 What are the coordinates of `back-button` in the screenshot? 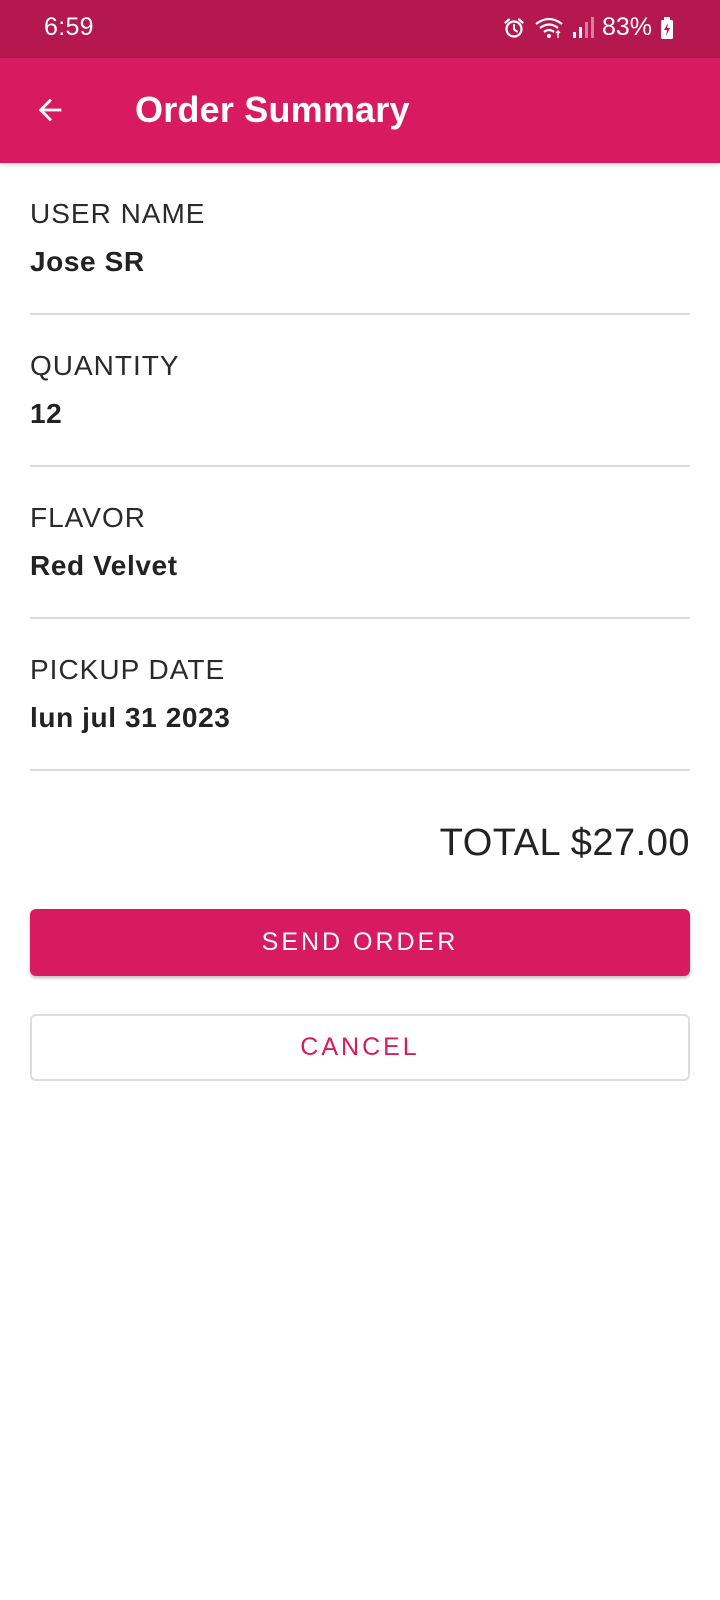 It's located at (50, 112).